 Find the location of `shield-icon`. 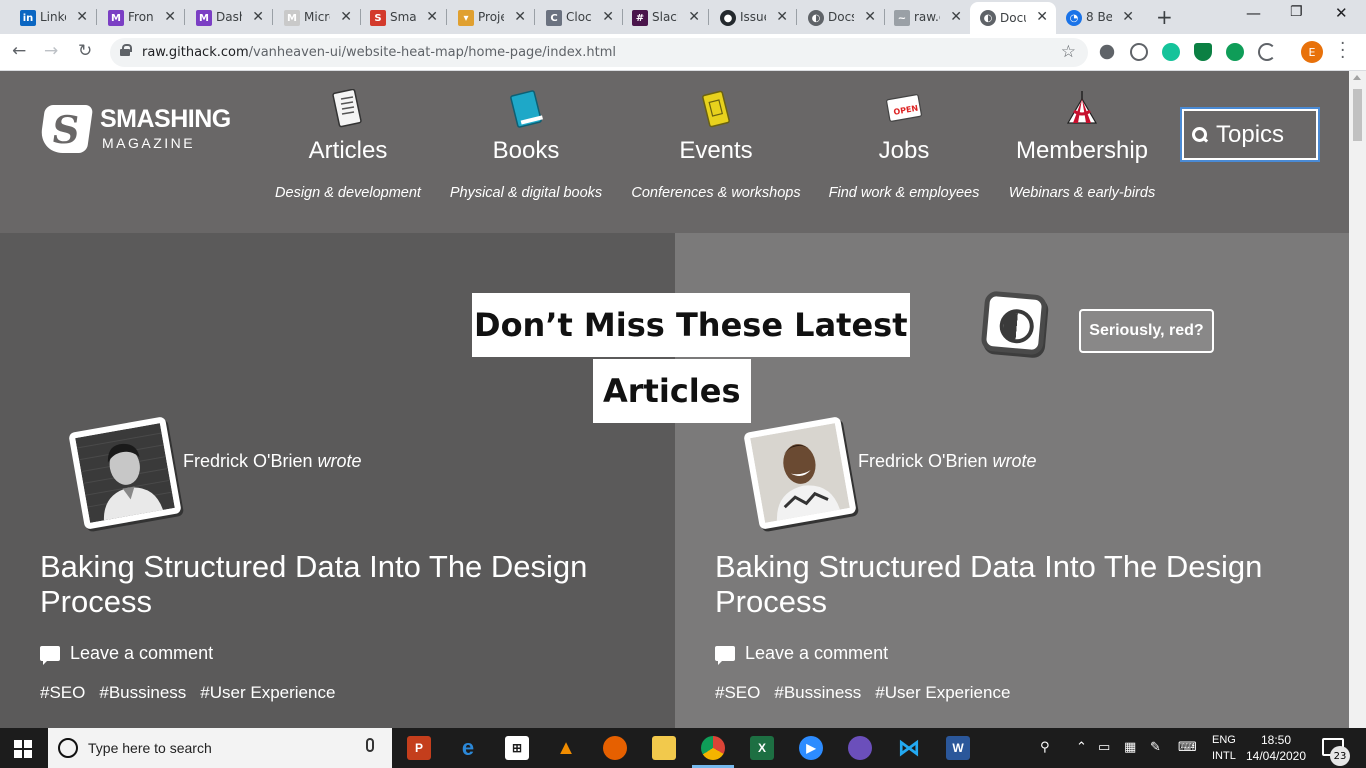

shield-icon is located at coordinates (1203, 52).